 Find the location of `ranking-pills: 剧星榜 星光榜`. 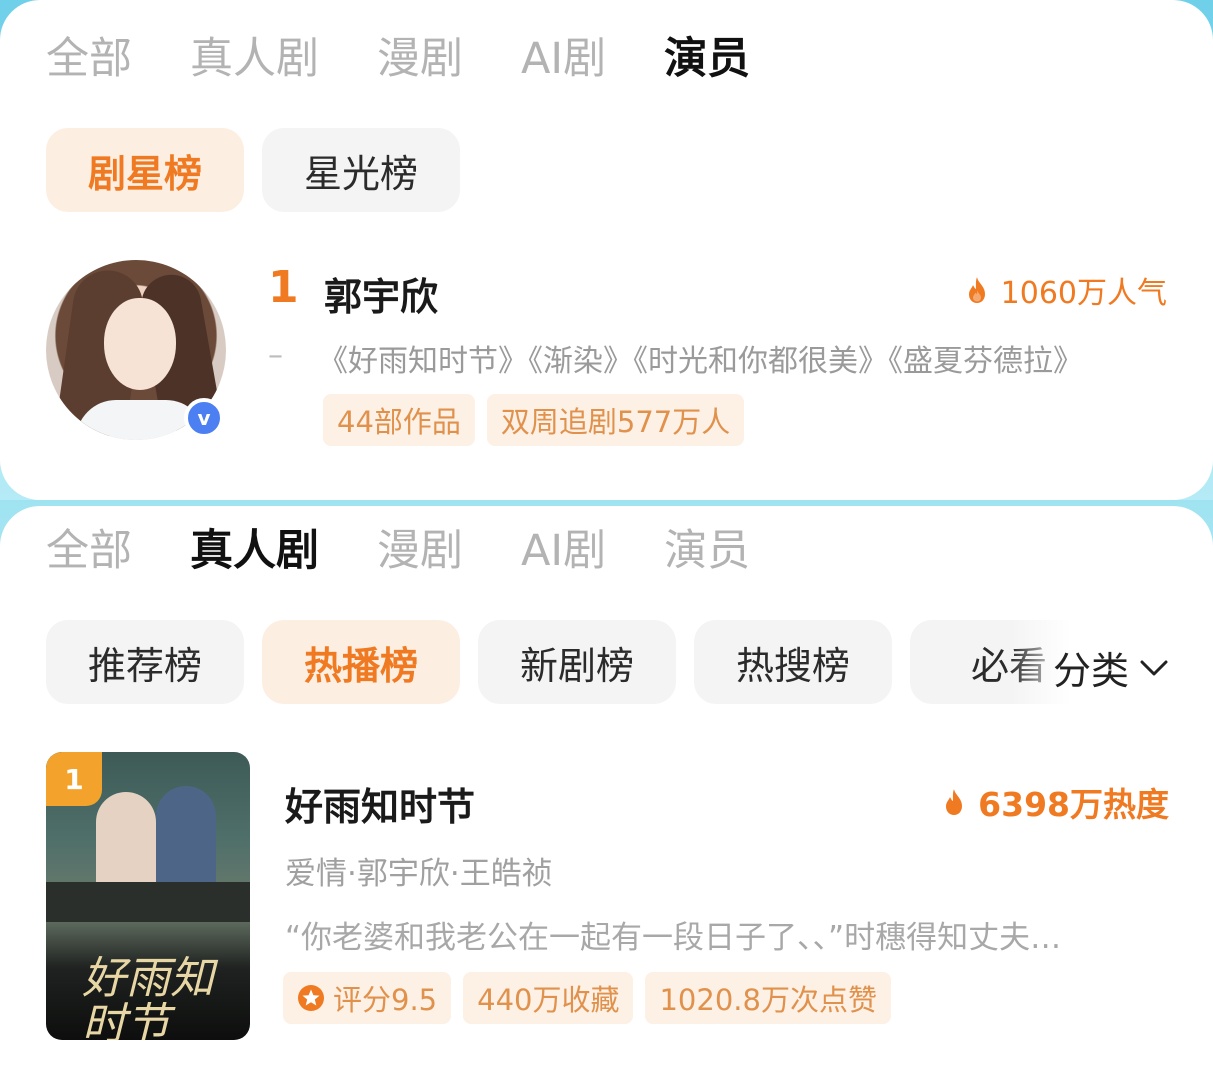

ranking-pills: 剧星榜 星光榜 is located at coordinates (262, 170).